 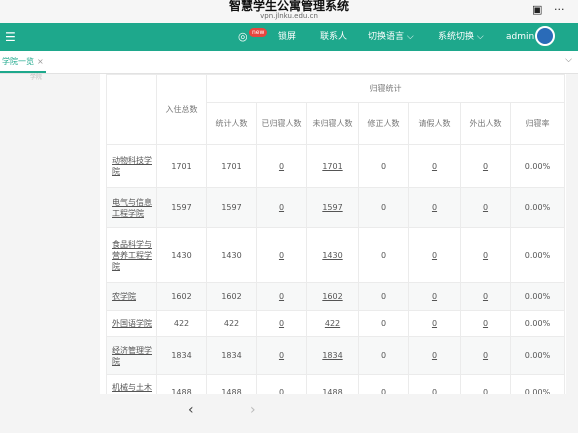 I want to click on header-sub: 已归寝人数, so click(x=281, y=123).